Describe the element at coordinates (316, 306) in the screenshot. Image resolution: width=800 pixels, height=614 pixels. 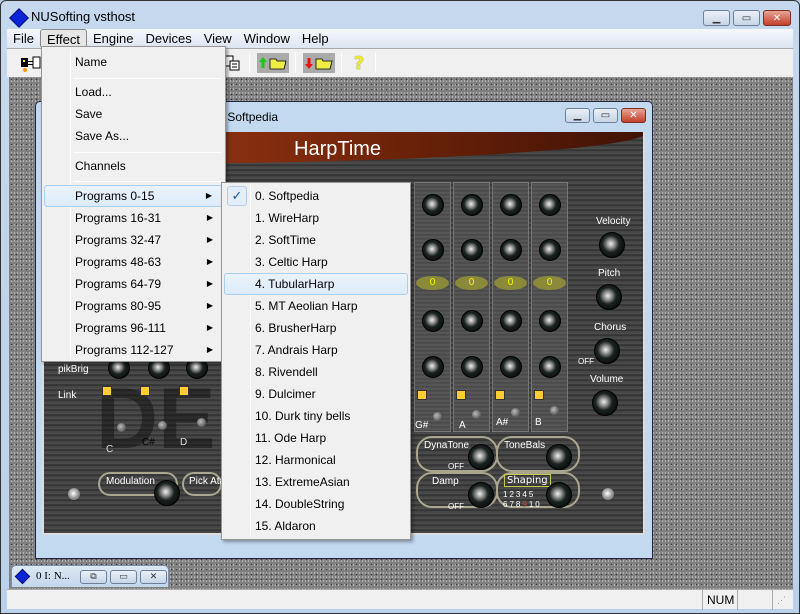
I see `program-item-5: 5. MT Aeolian Harp` at that location.